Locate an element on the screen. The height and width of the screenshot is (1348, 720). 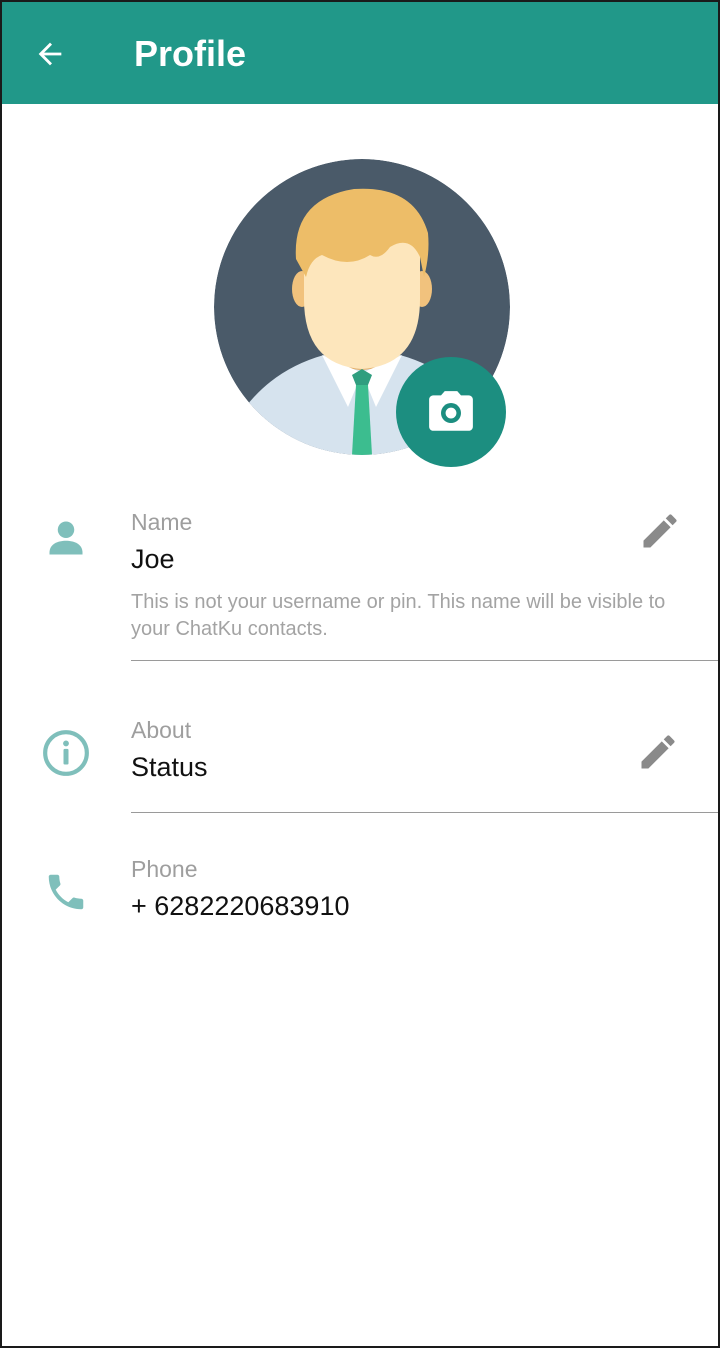
back-button is located at coordinates (50, 54).